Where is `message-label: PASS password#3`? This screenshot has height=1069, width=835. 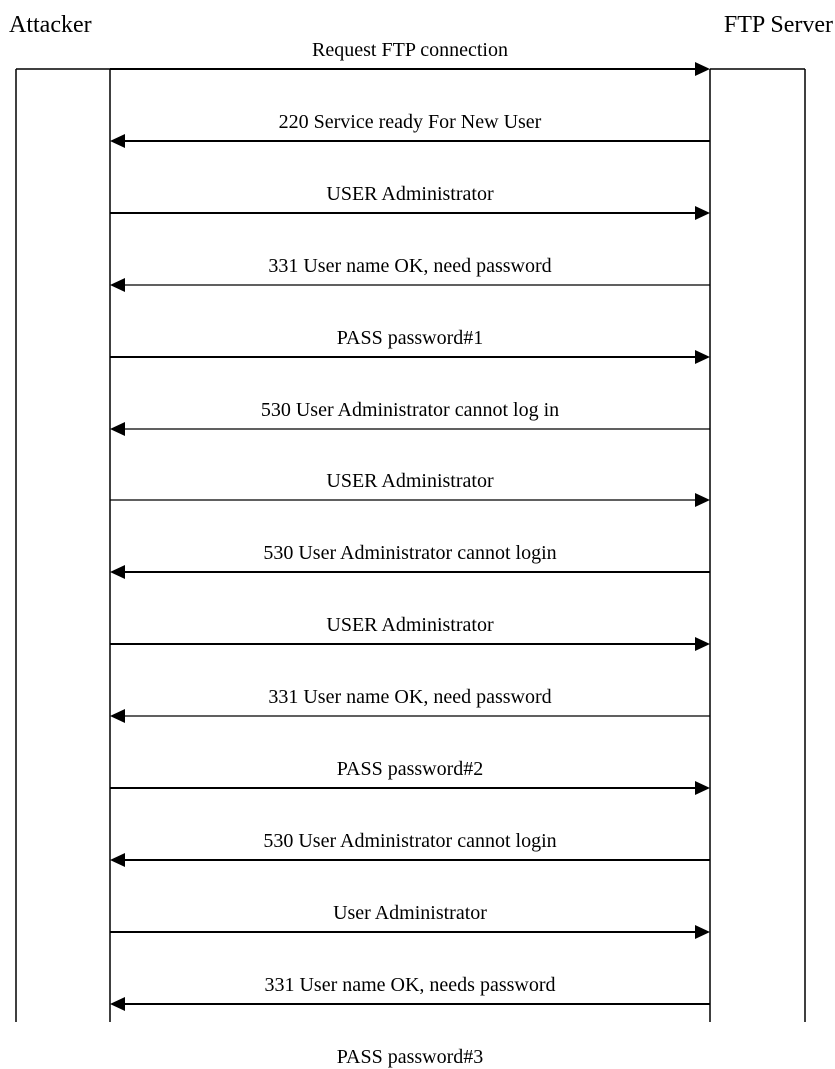
message-label: PASS password#3 is located at coordinates (410, 1057).